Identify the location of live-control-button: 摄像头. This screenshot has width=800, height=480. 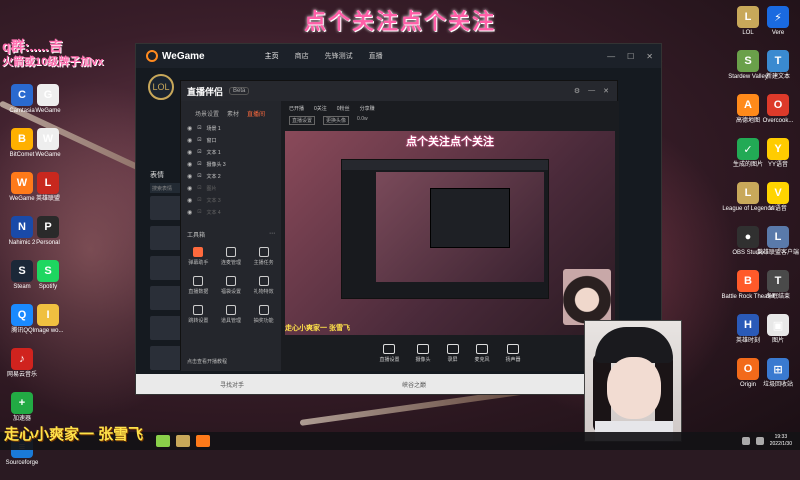
(423, 353).